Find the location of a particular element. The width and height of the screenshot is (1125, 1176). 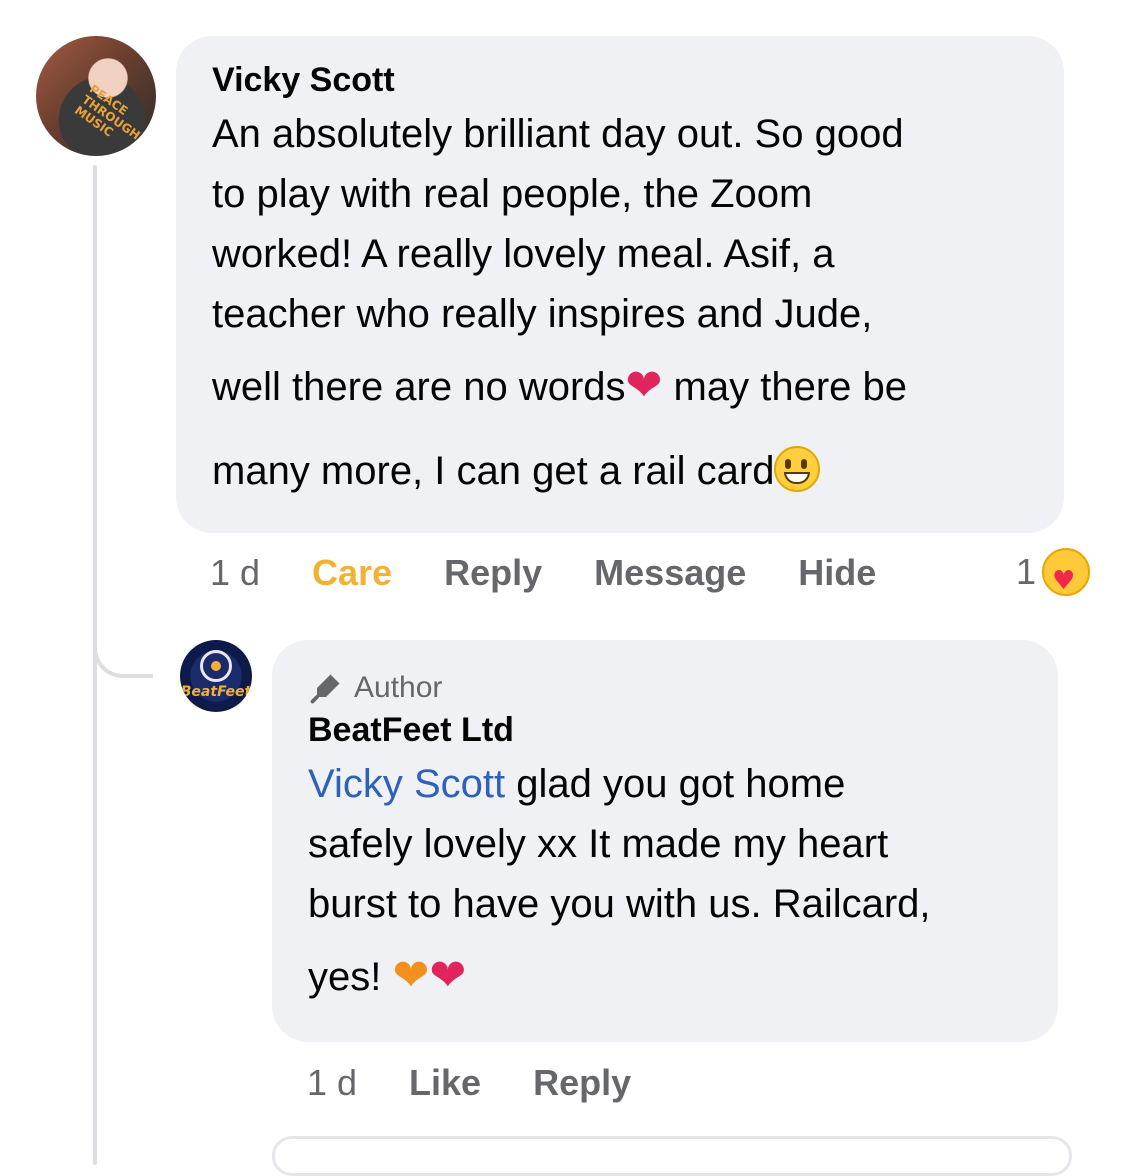

reaction-summary: 1 is located at coordinates (1053, 572).